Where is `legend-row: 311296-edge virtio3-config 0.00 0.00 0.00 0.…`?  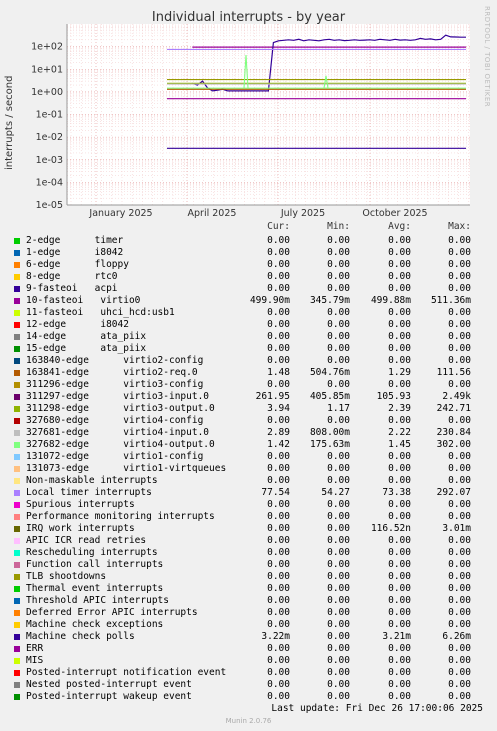 legend-row: 311296-edge virtio3-config 0.00 0.00 0.00 0.… is located at coordinates (248, 385).